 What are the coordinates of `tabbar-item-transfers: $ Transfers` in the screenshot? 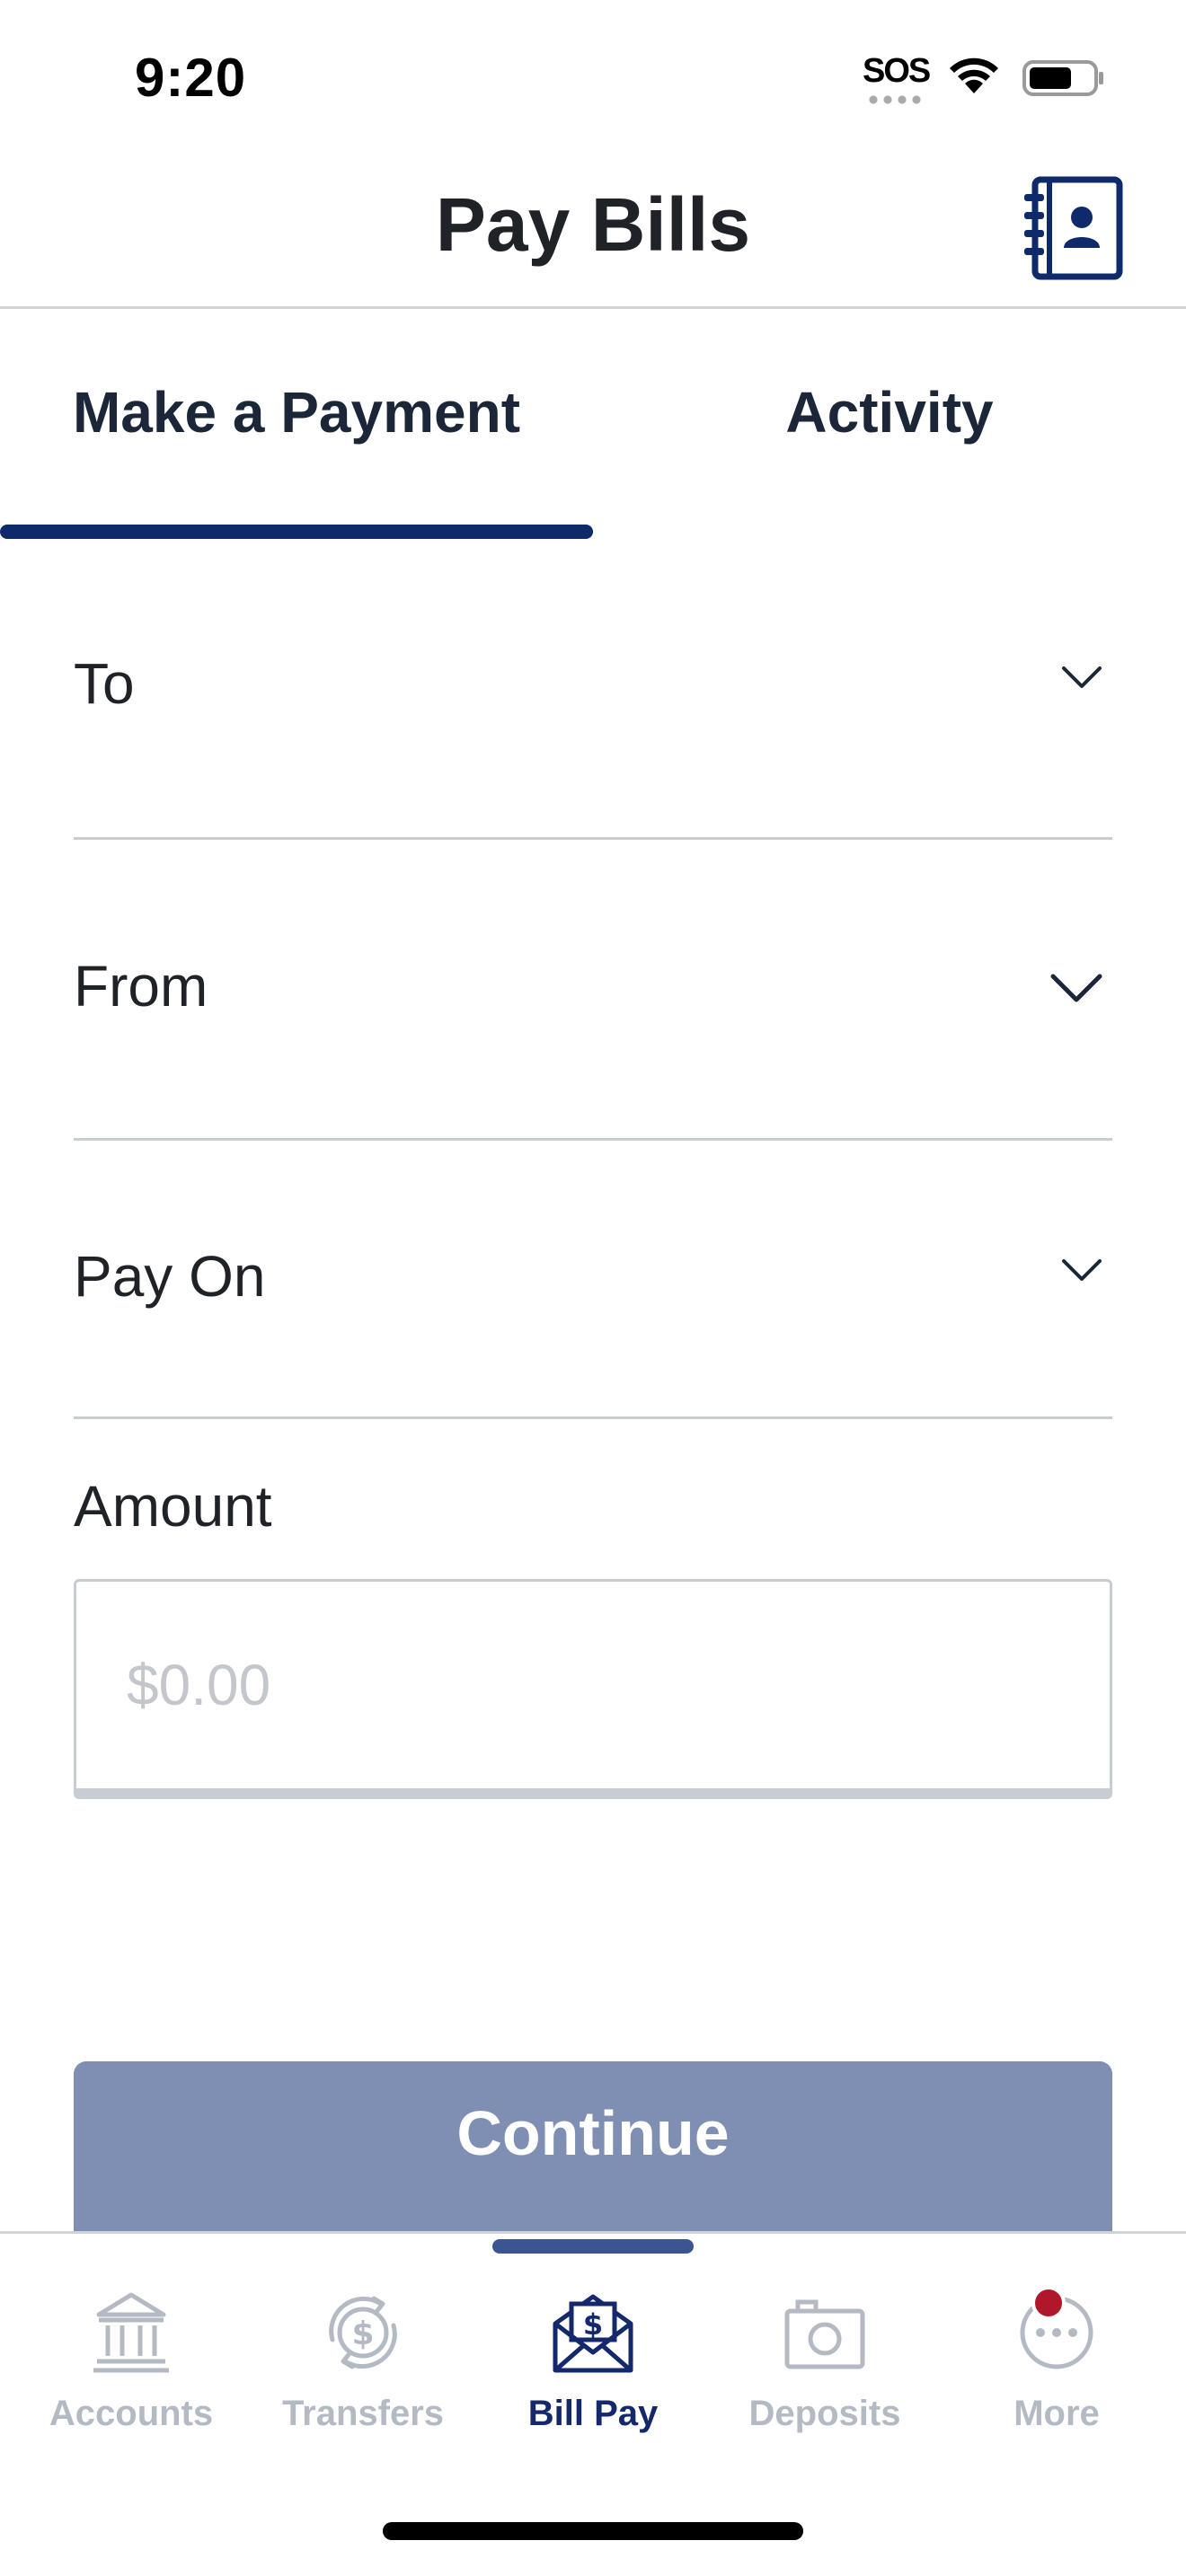 It's located at (363, 2368).